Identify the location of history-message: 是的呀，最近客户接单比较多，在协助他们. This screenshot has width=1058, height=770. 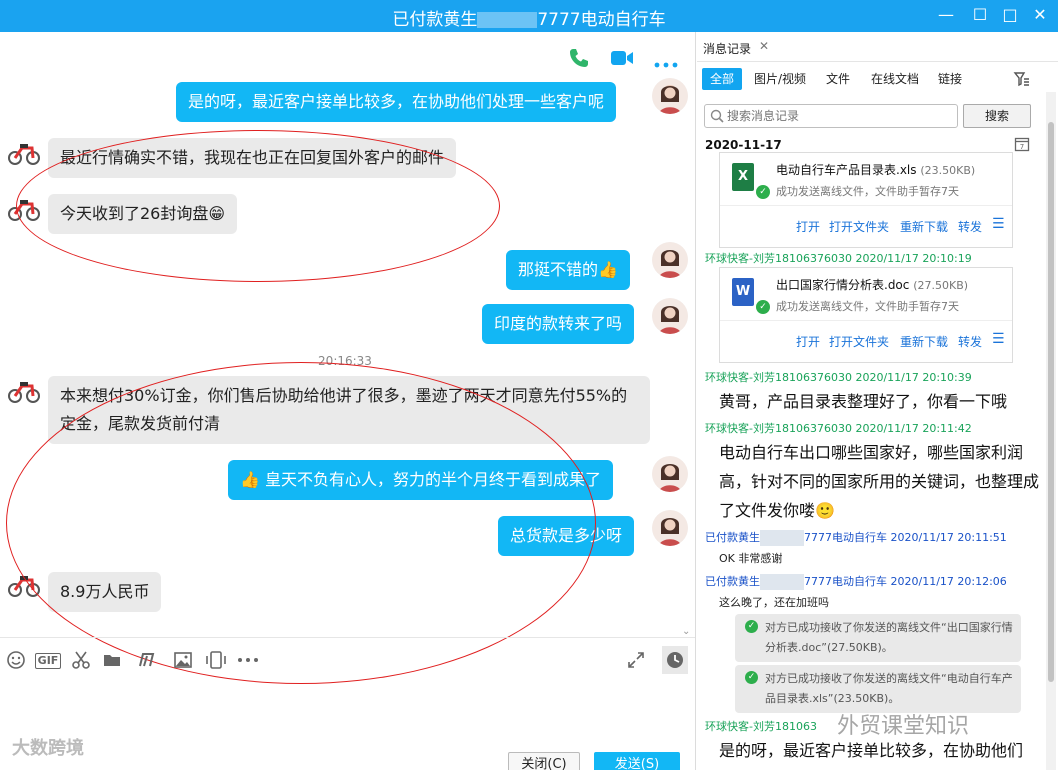
(871, 750).